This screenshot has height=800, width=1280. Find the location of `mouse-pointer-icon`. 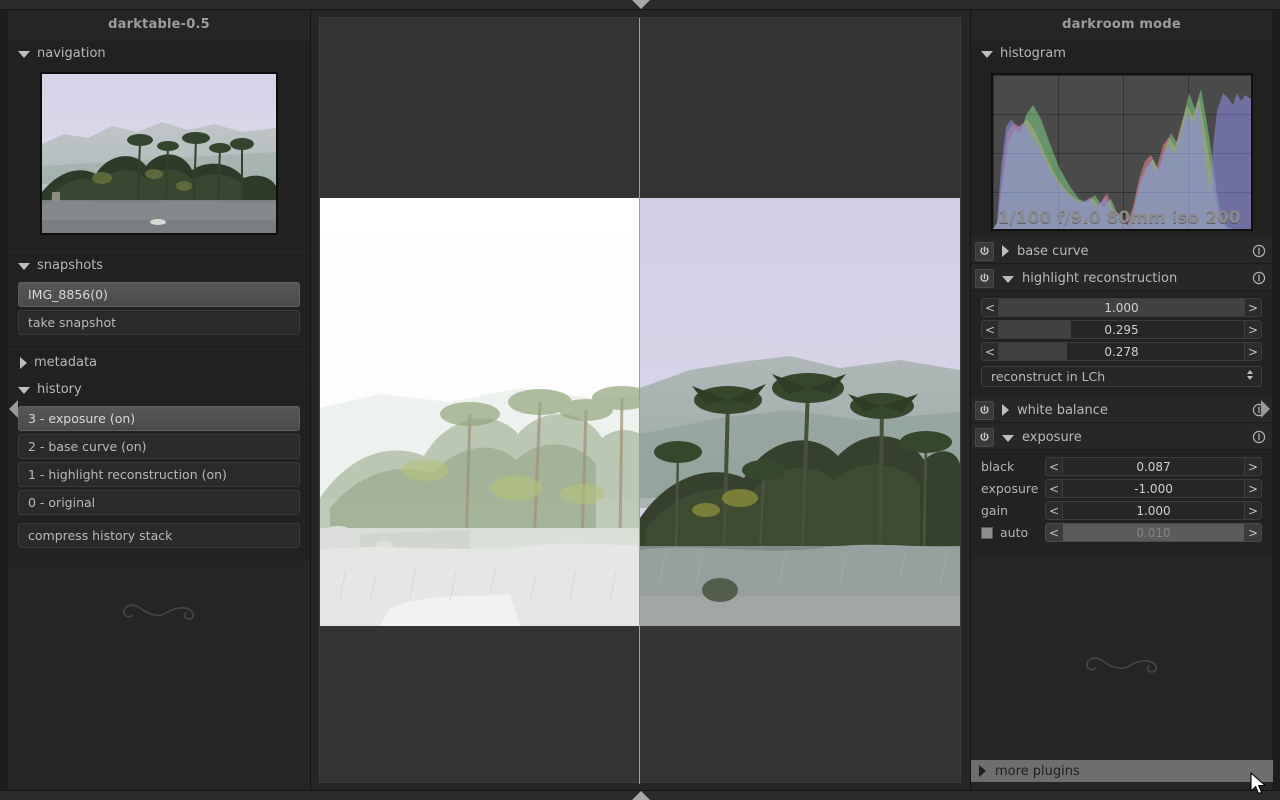

mouse-pointer-icon is located at coordinates (1258, 783).